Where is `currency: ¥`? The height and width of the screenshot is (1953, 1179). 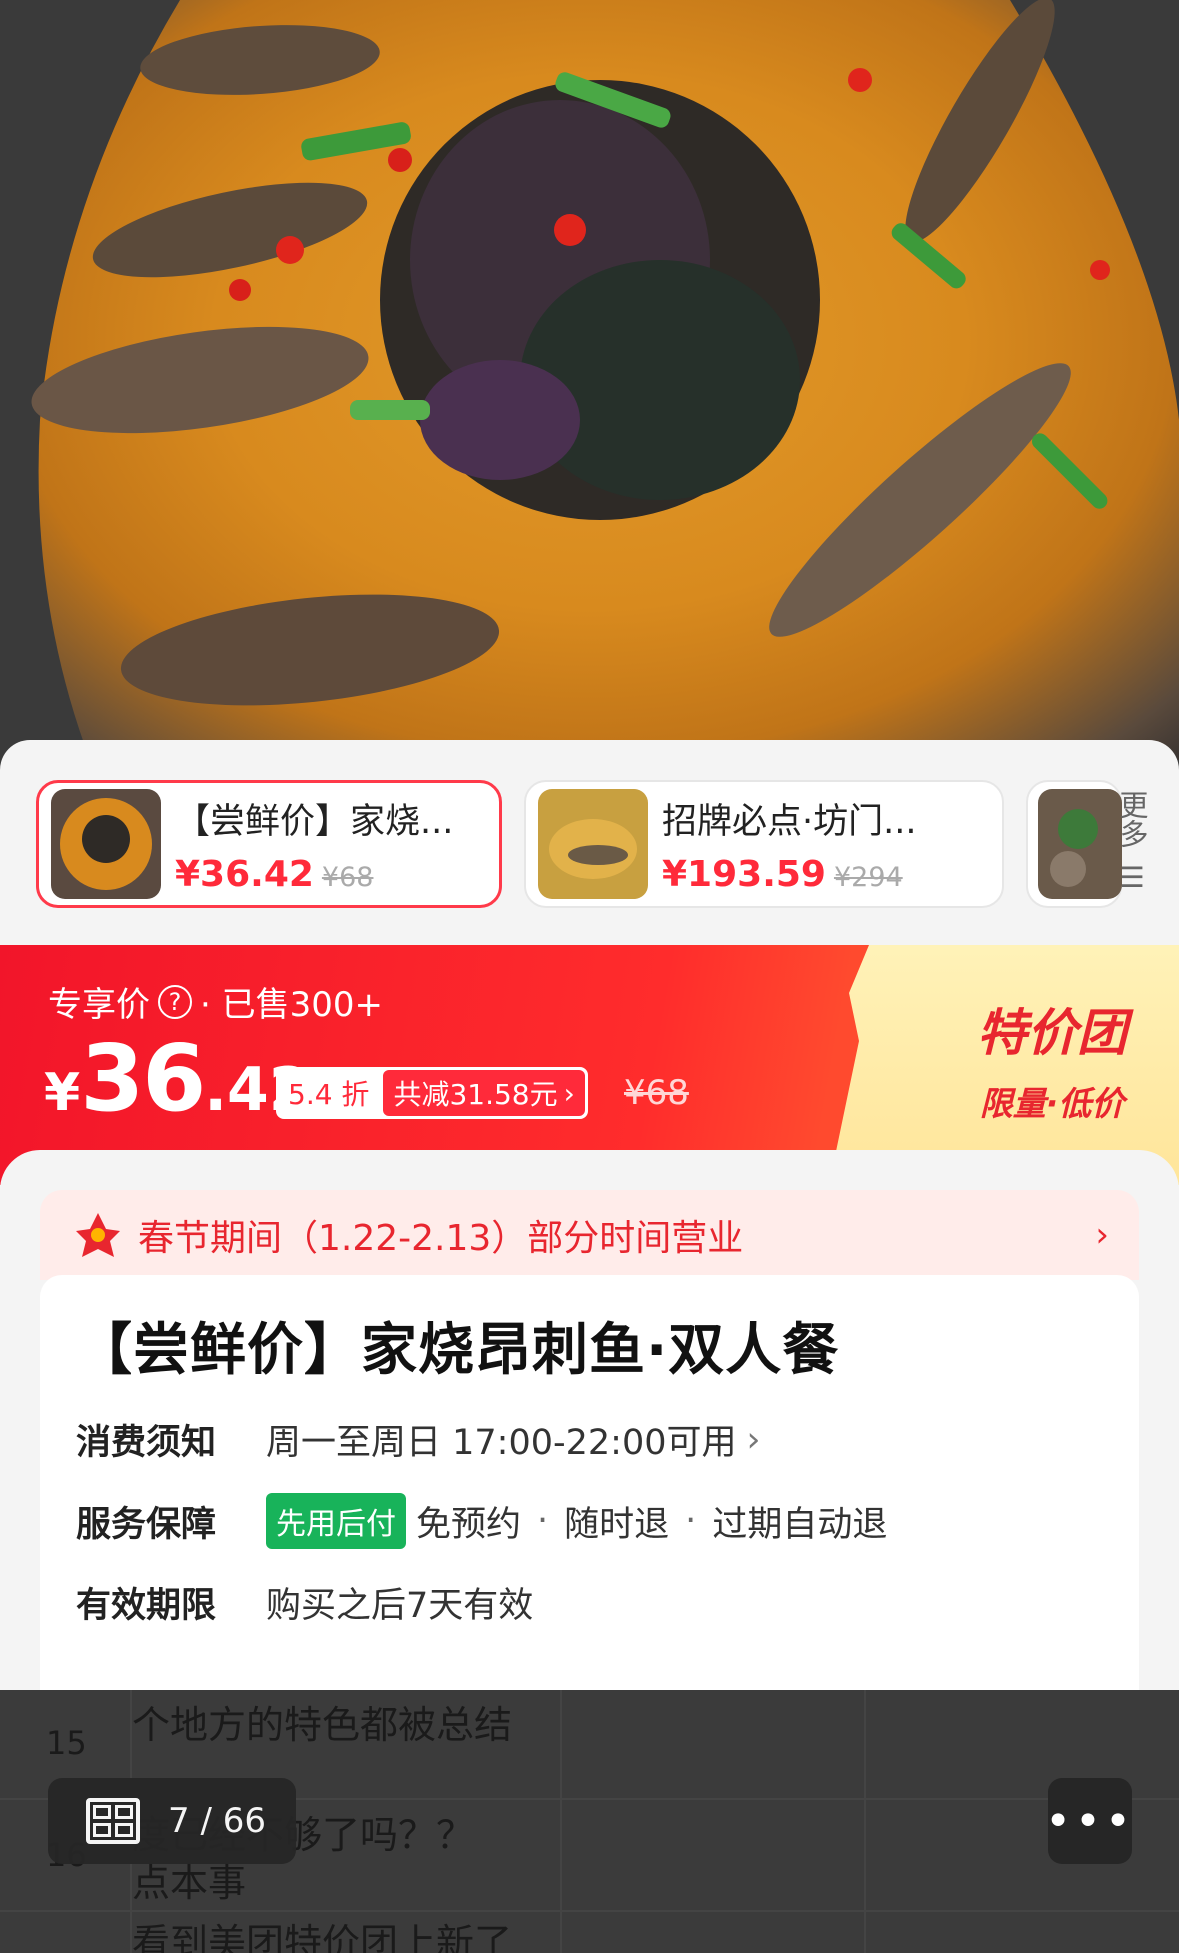
currency: ¥ is located at coordinates (62, 1093).